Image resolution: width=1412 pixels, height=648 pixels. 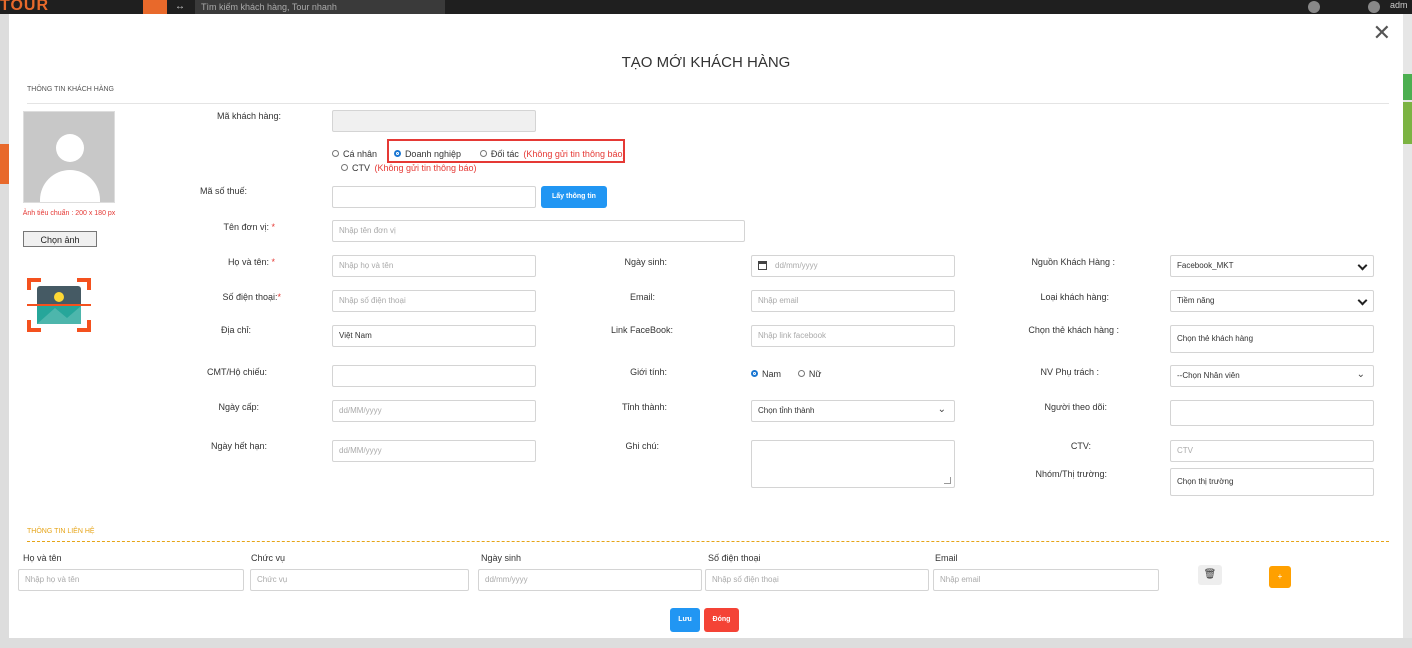 I want to click on radio-ctv, so click(x=344, y=168).